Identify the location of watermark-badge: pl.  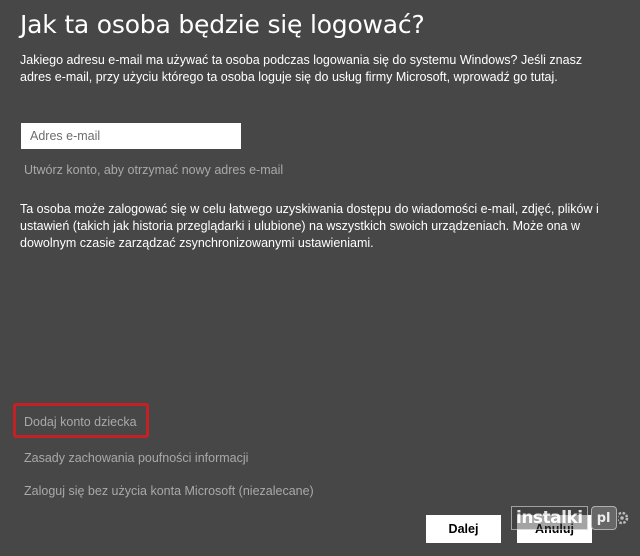
(603, 518).